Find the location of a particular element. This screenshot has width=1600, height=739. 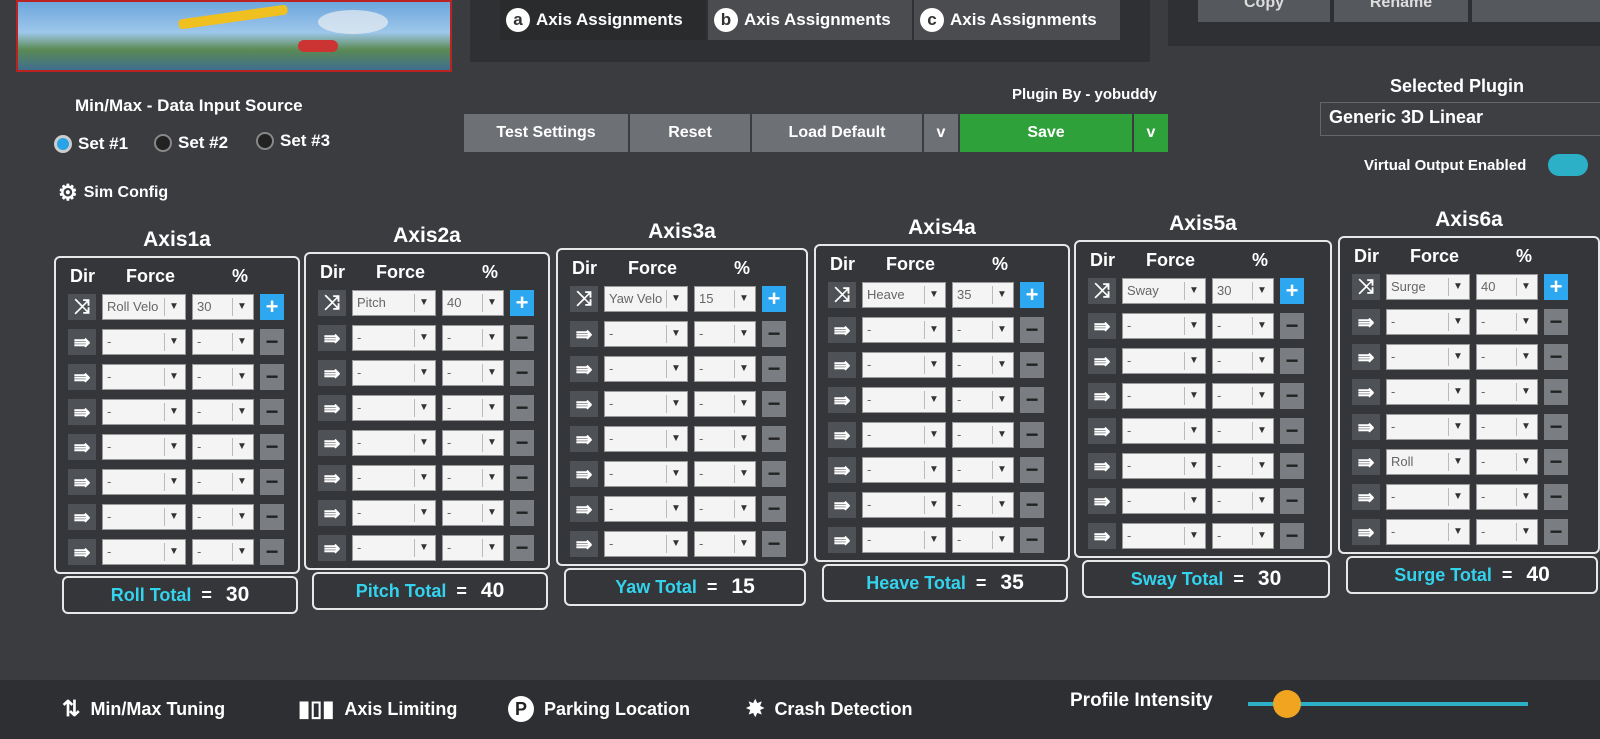

force-select: Surge ▼ is located at coordinates (1428, 287).